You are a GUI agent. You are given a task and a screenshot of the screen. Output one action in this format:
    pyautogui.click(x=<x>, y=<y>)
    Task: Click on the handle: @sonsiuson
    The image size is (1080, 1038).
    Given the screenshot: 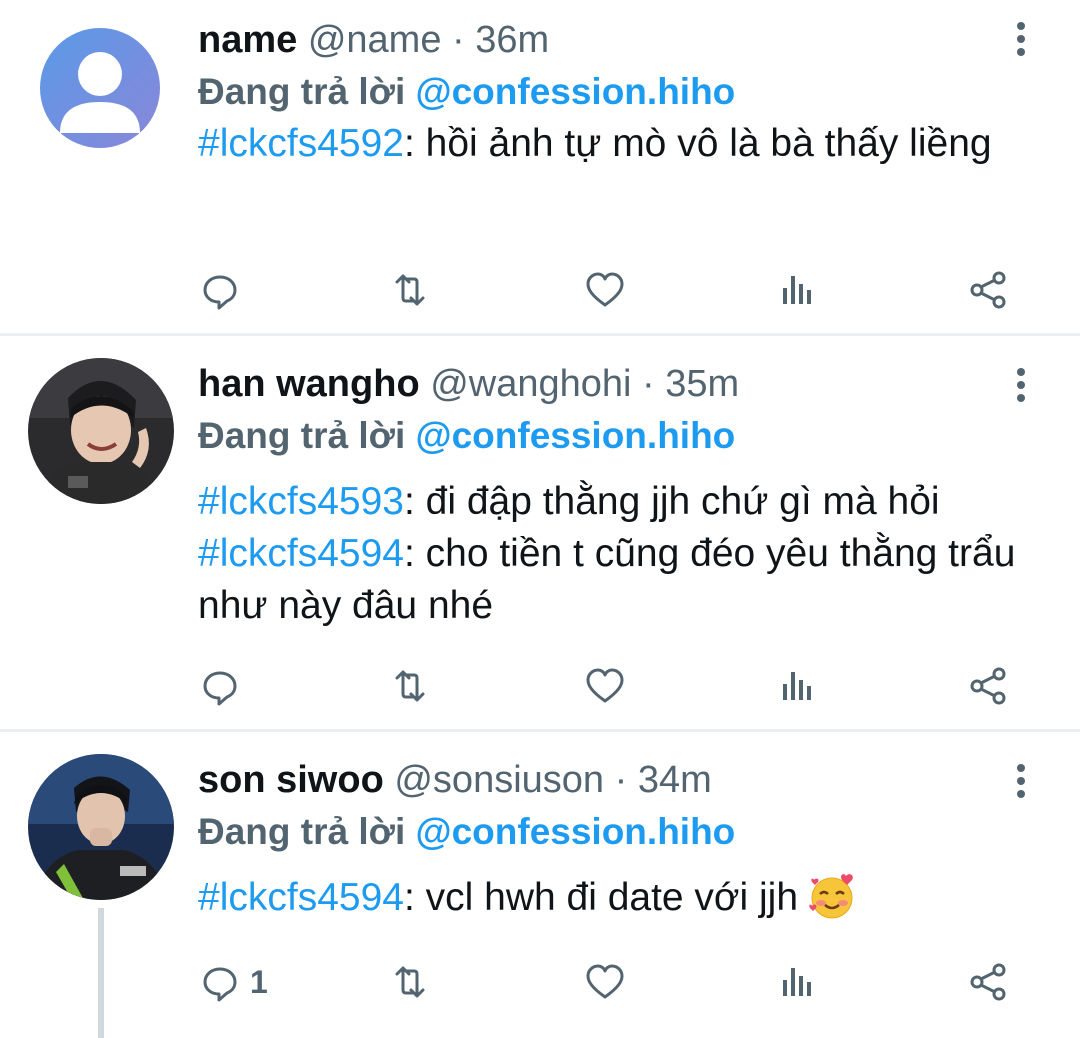 What is the action you would take?
    pyautogui.click(x=499, y=780)
    